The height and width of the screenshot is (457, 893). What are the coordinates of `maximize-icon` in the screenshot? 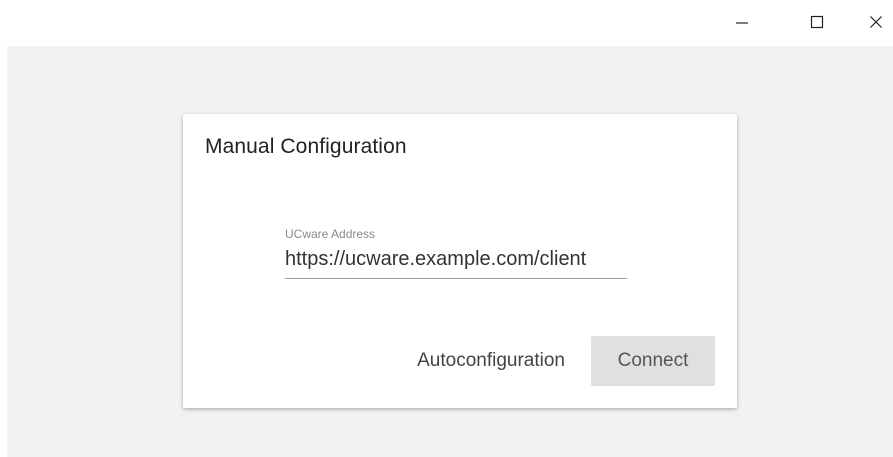 It's located at (817, 22).